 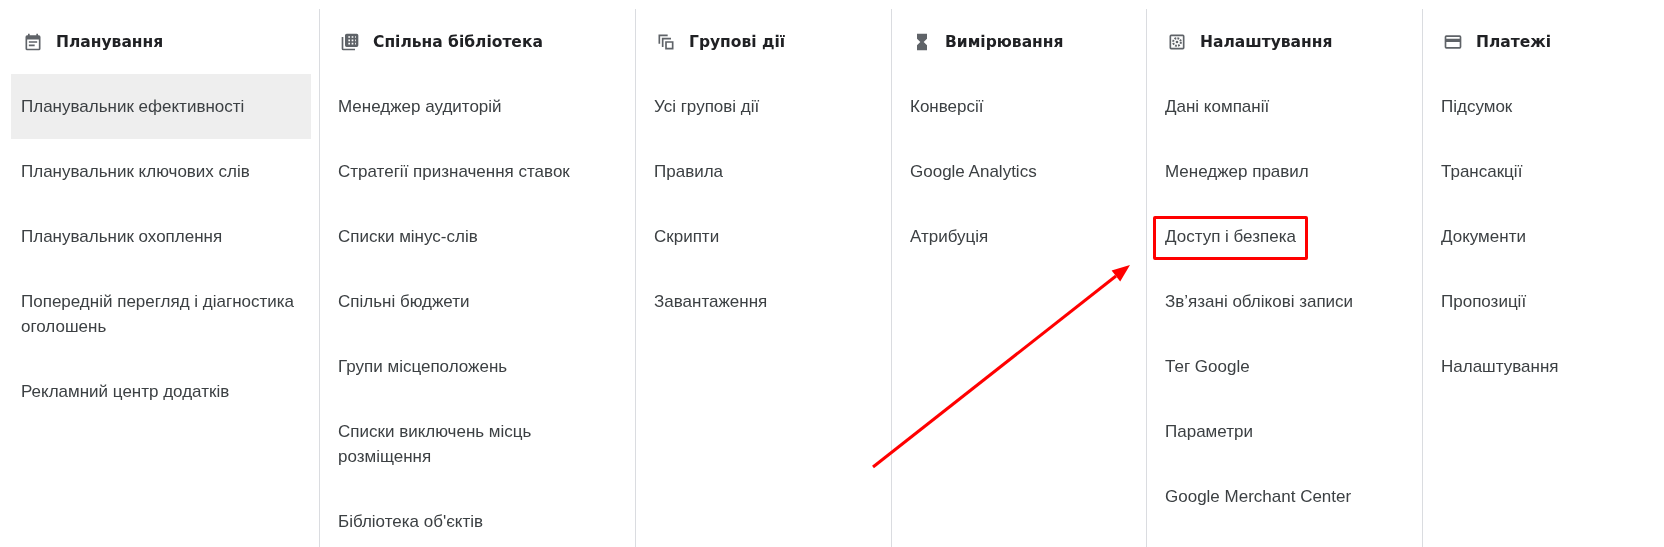 What do you see at coordinates (458, 41) in the screenshot?
I see `column-title: Спільна бібліотека` at bounding box center [458, 41].